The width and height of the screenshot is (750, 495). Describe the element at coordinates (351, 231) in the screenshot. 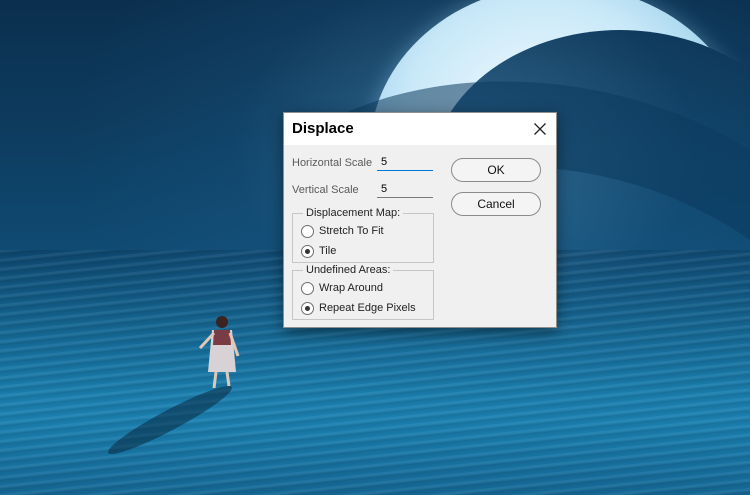

I see `radio-label: Stretch To Fit` at that location.